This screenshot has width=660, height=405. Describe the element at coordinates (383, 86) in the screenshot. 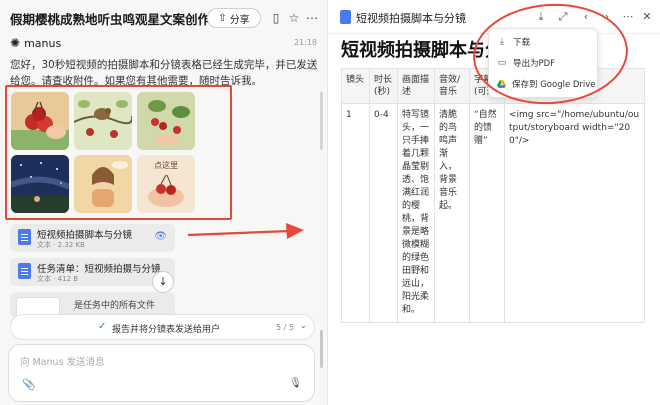

I see `header-duration: 时长(秒)` at that location.